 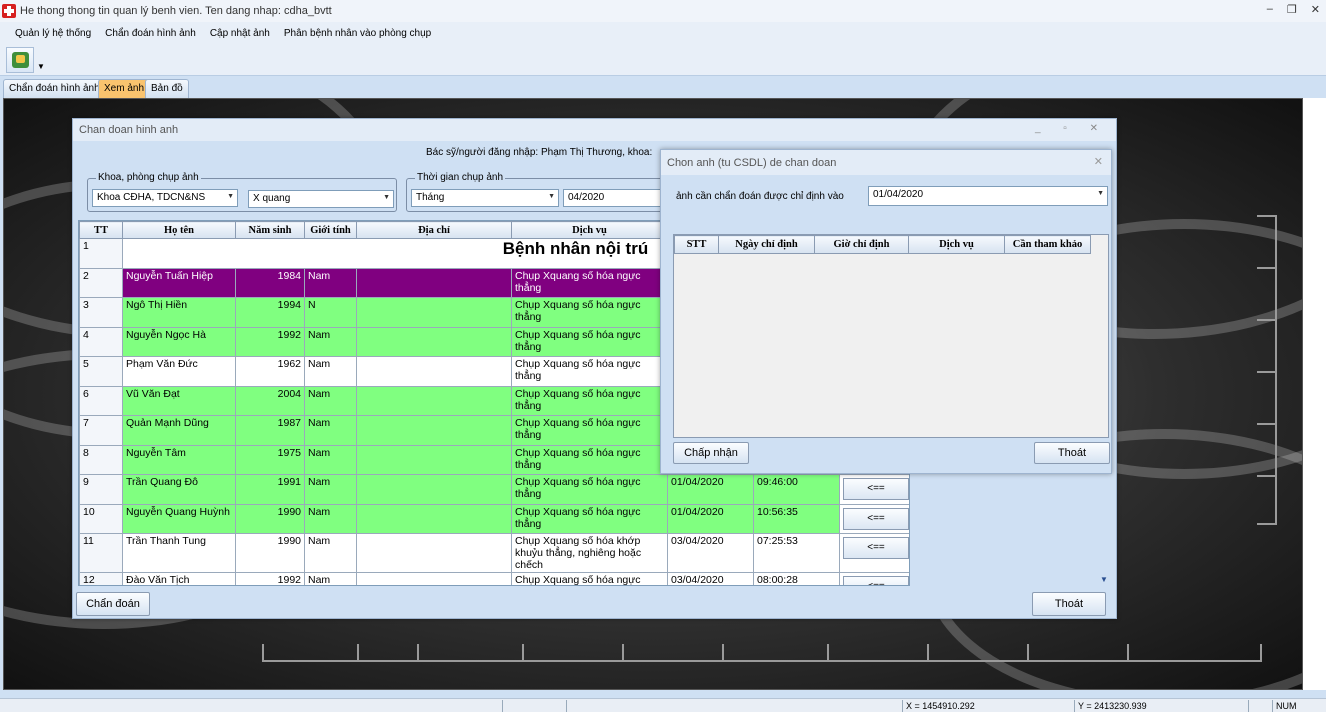 What do you see at coordinates (150, 33) in the screenshot?
I see `menu-diagnosis: Chẩn đoán hình ảnh` at bounding box center [150, 33].